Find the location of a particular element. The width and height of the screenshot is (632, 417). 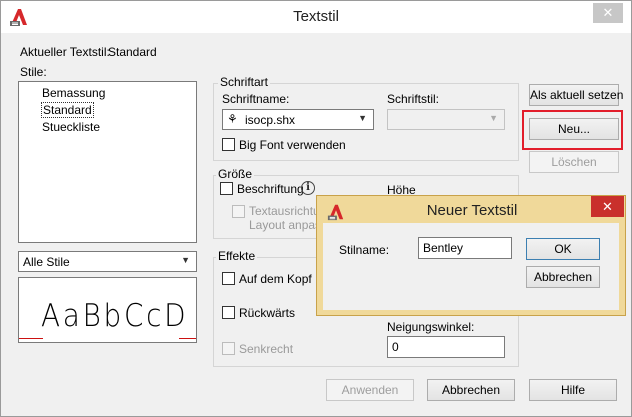

shx-font-icon: ⚘ is located at coordinates (232, 119).